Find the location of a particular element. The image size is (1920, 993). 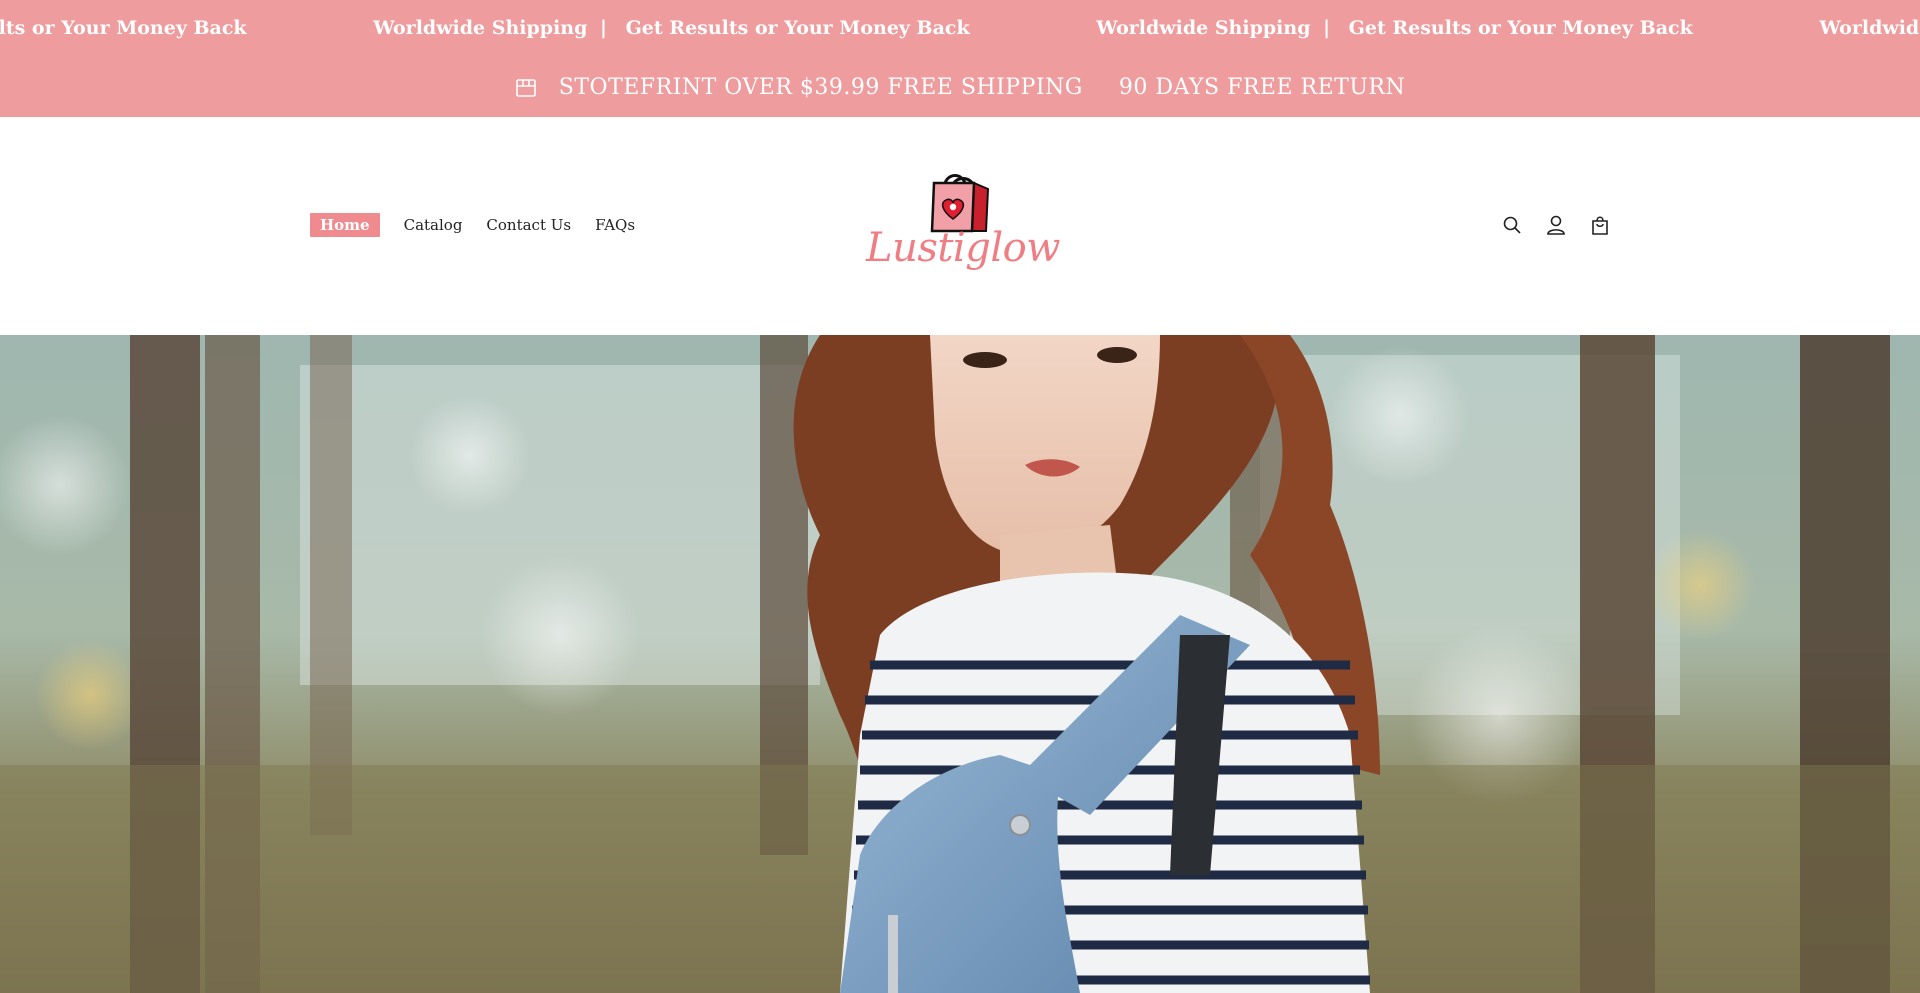

free-return-text: 90 DAYS FREE RETURN is located at coordinates (1262, 87).